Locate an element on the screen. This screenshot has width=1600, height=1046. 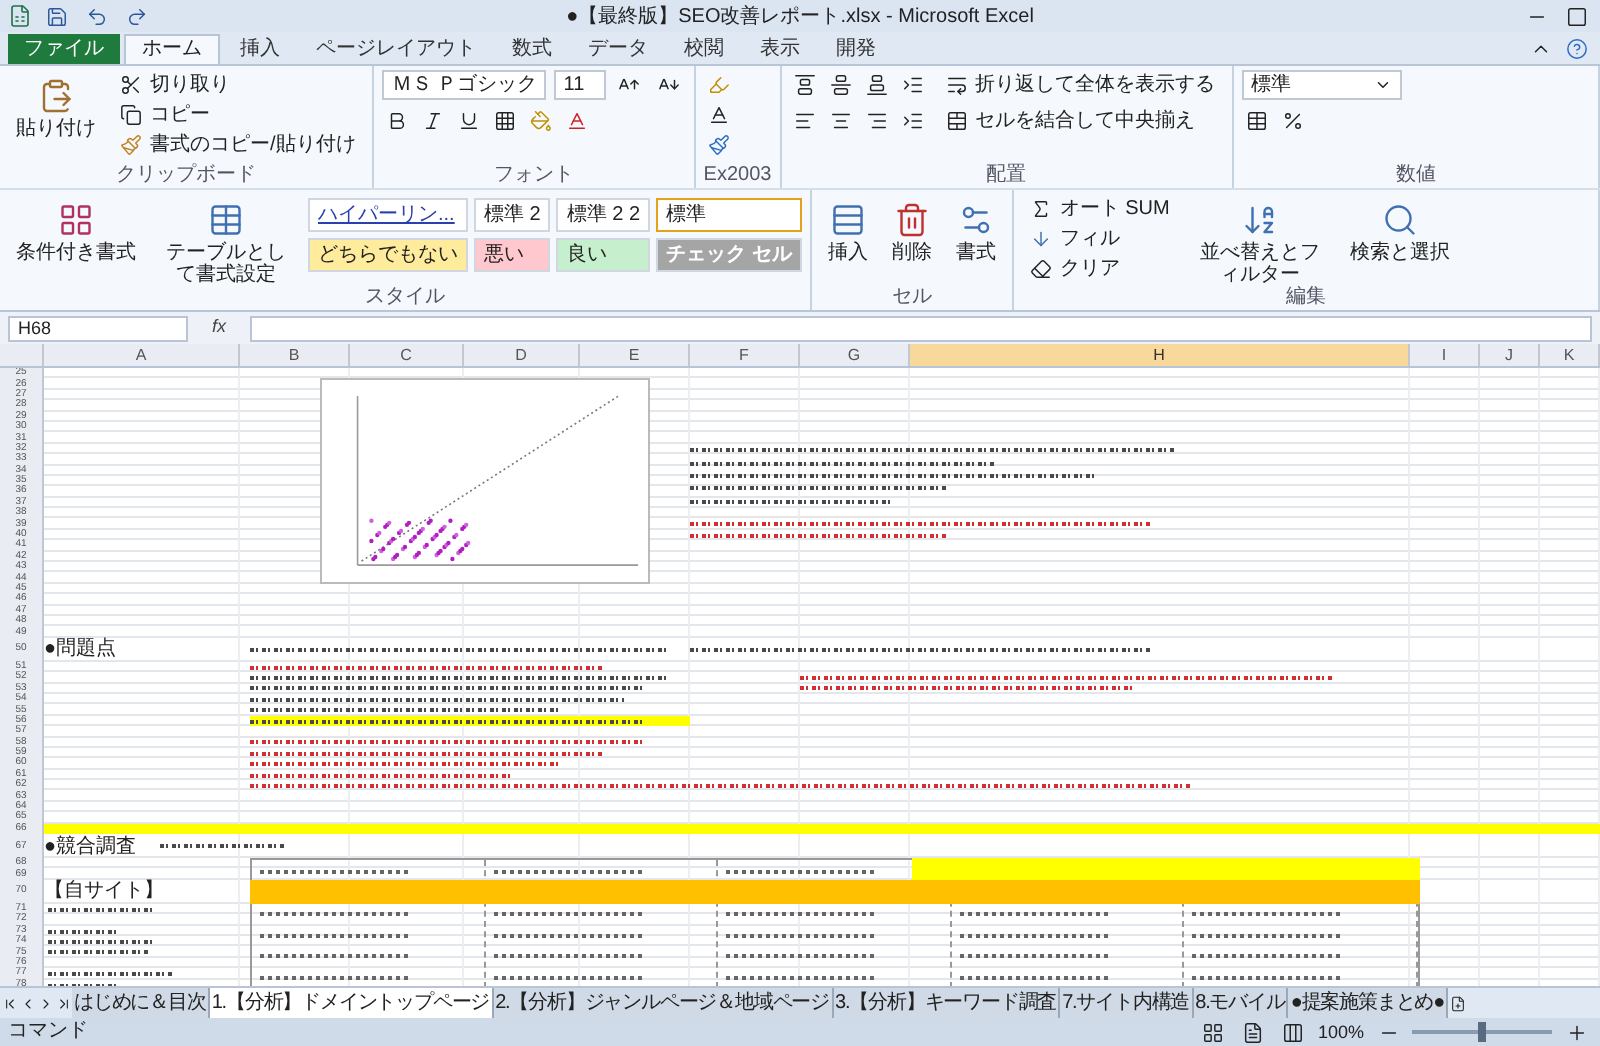
ribbon-tab: 挿入 is located at coordinates (260, 49).